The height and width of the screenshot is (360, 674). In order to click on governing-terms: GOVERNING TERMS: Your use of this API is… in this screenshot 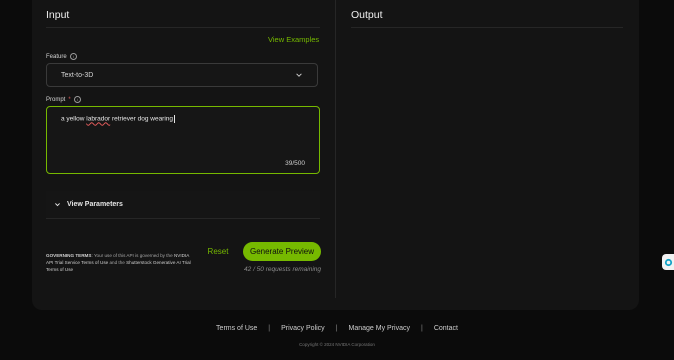, I will do `click(118, 262)`.